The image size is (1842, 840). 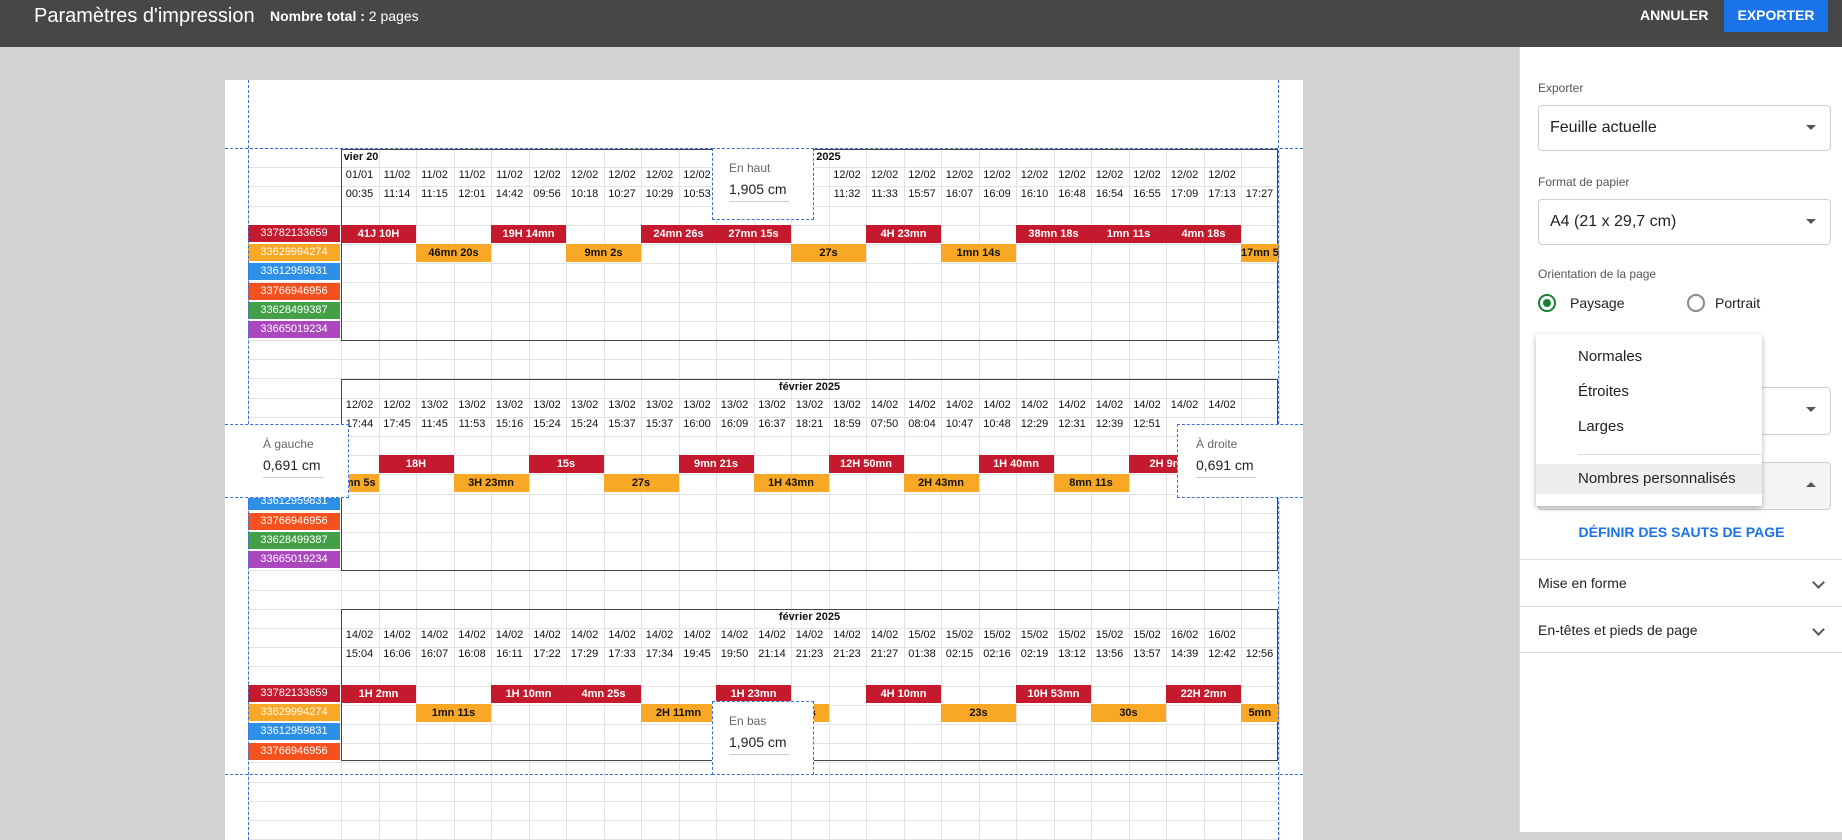 What do you see at coordinates (1184, 194) in the screenshot?
I see `time-cell: 17:09` at bounding box center [1184, 194].